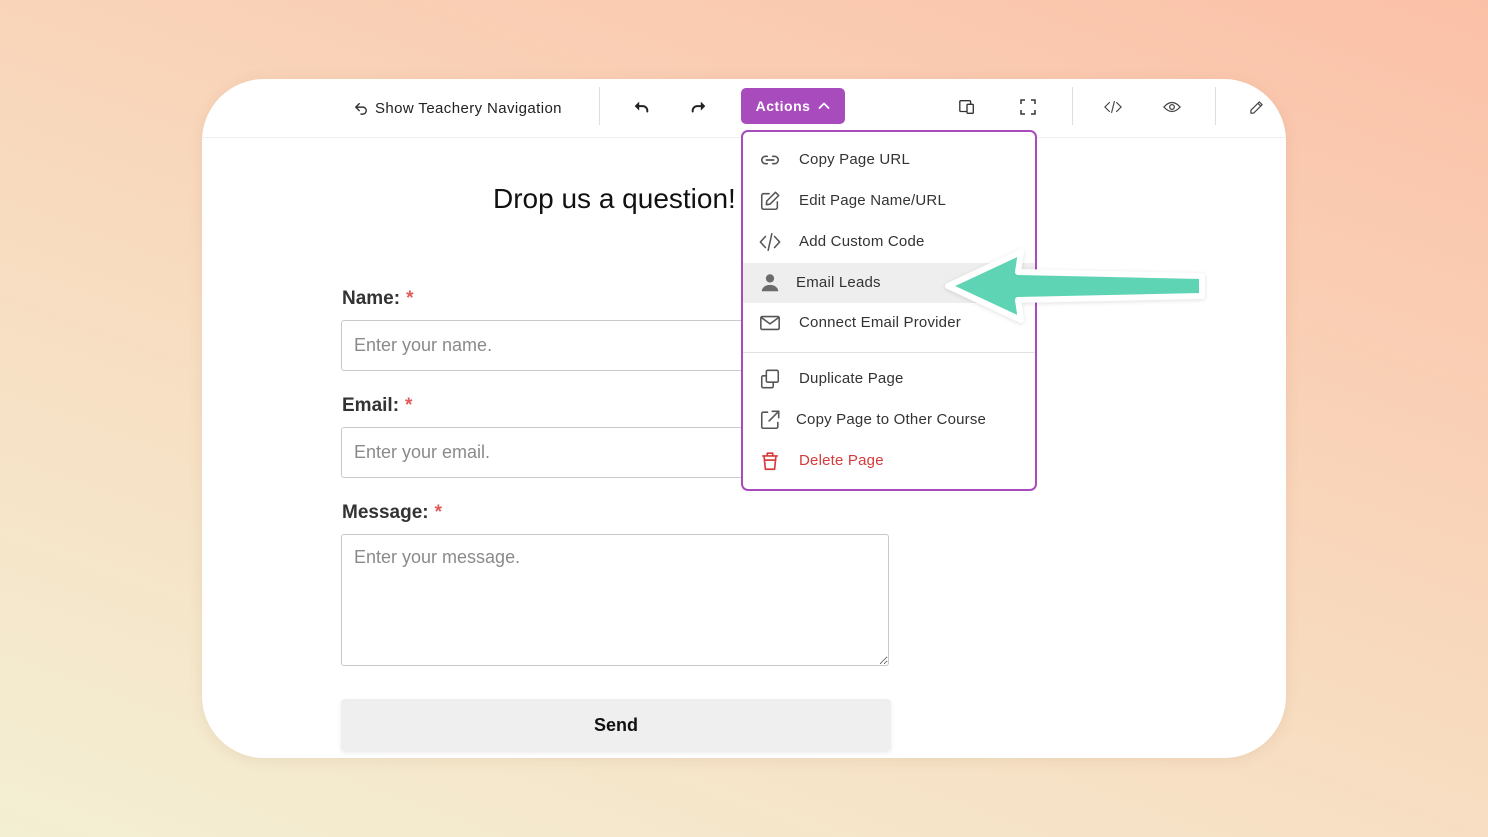 Image resolution: width=1488 pixels, height=837 pixels. I want to click on pencil-icon, so click(1256, 107).